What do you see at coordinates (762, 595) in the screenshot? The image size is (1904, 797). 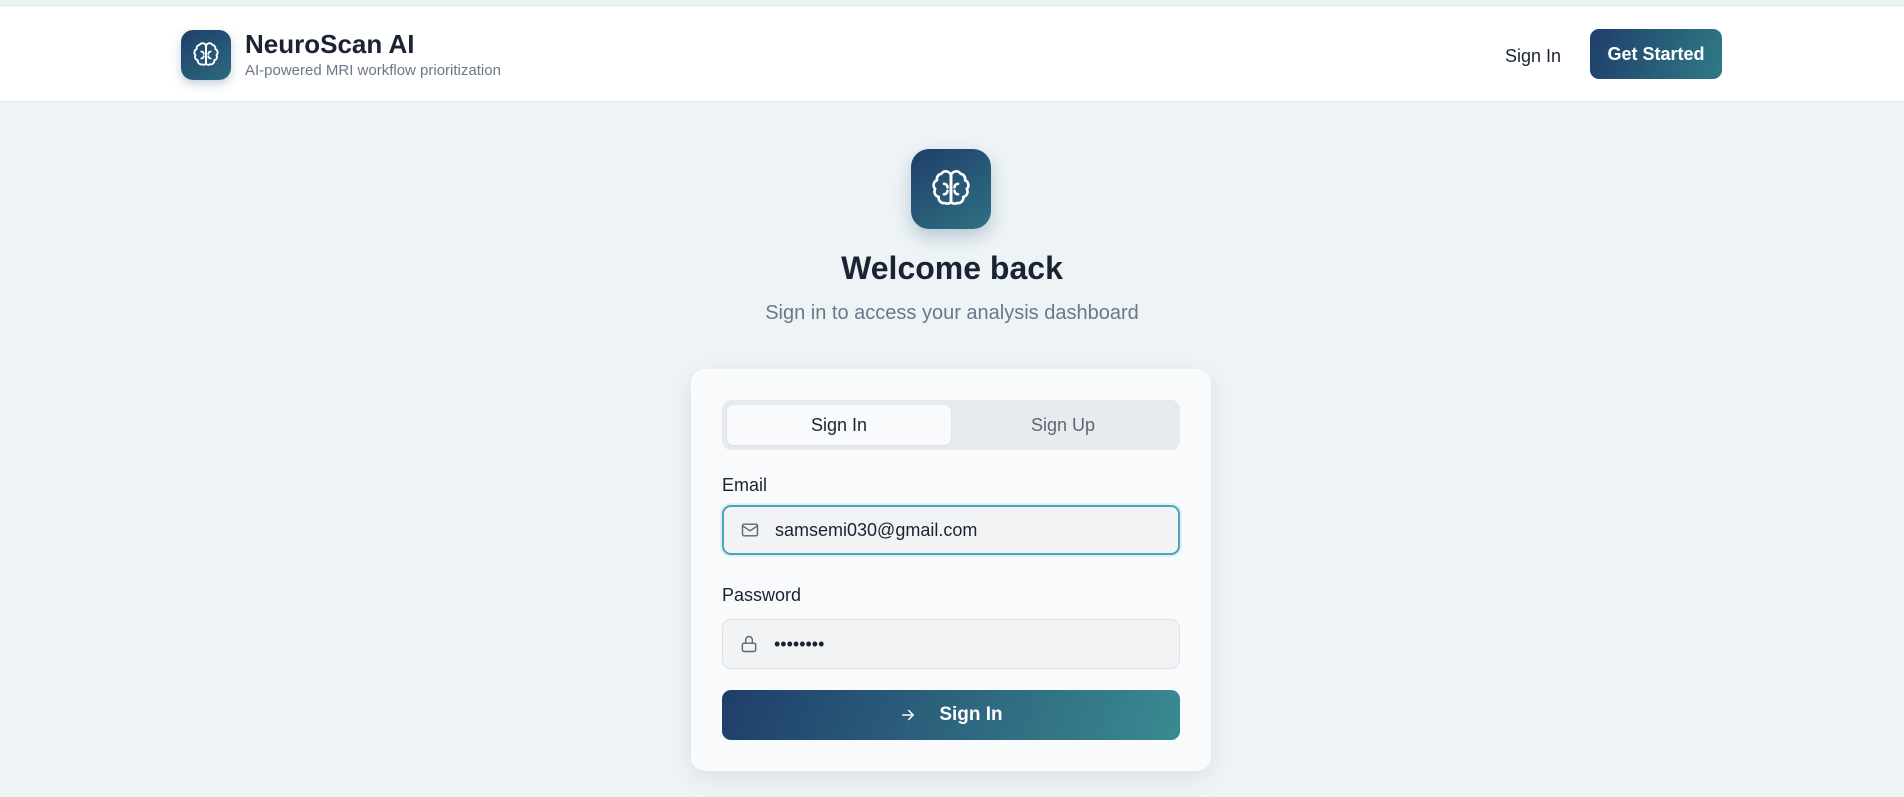 I see `password-label: Password` at bounding box center [762, 595].